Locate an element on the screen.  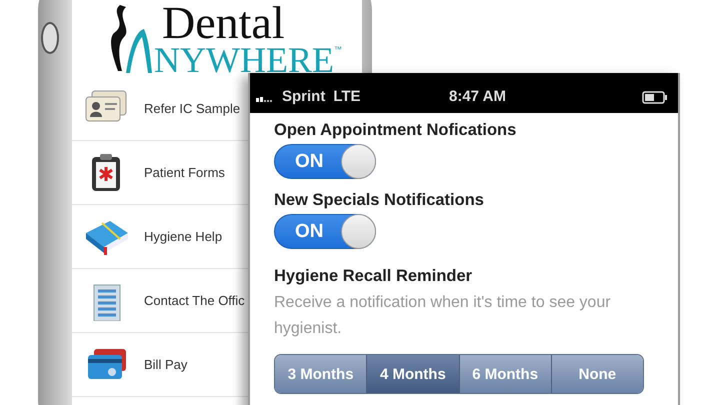
segment-option: 3 Months is located at coordinates (321, 374).